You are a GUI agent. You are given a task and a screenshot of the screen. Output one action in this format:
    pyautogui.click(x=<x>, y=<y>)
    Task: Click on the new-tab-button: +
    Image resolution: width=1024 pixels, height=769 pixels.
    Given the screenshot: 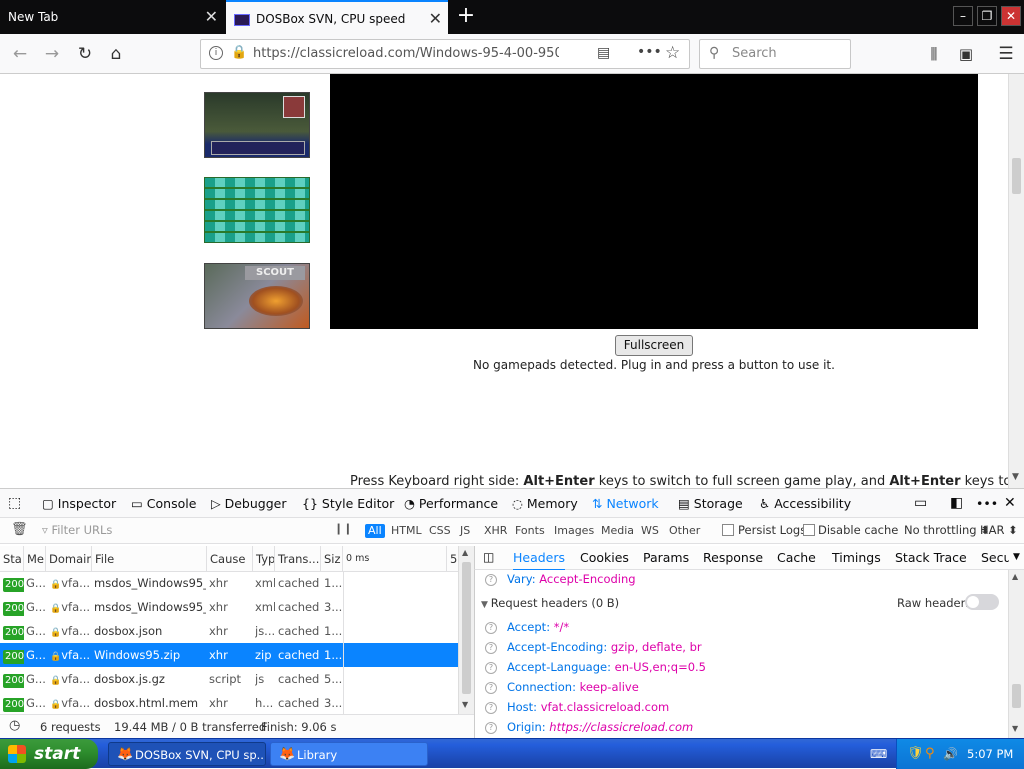 What is the action you would take?
    pyautogui.click(x=466, y=17)
    